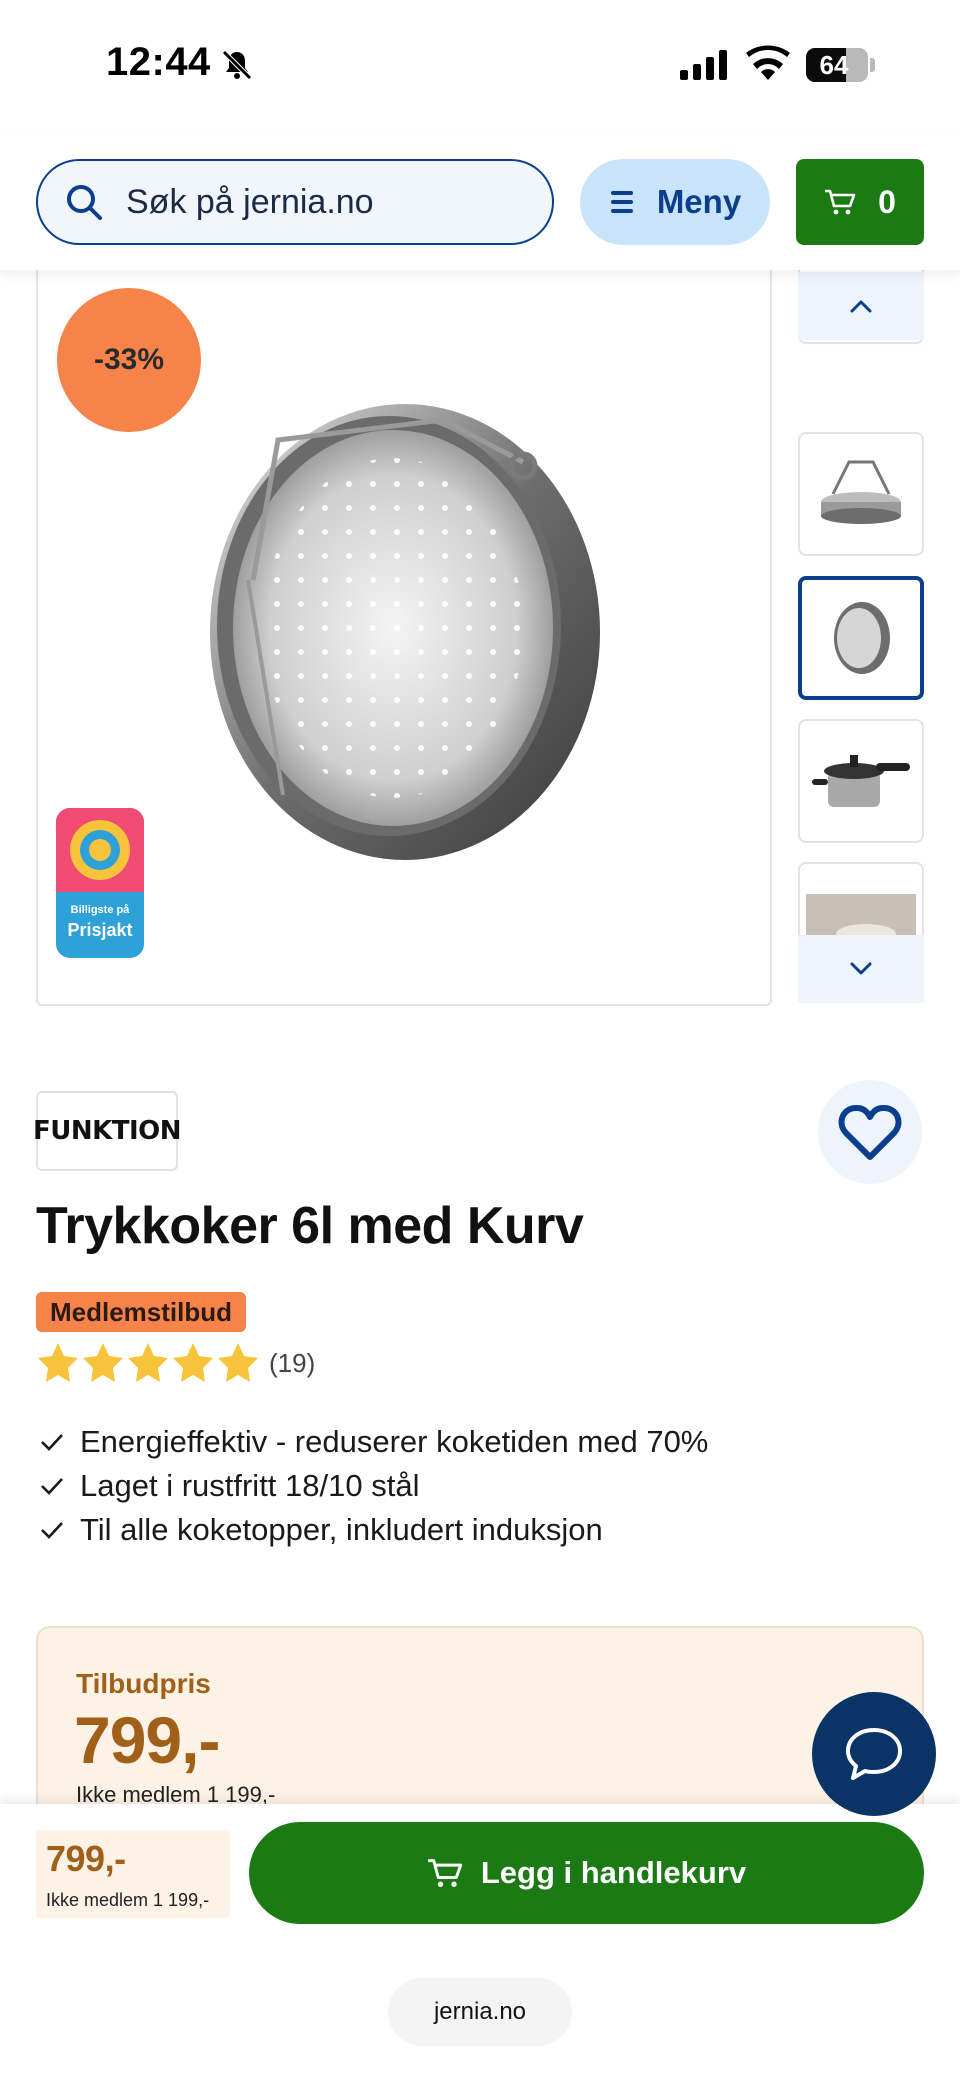 This screenshot has height=2081, width=960. I want to click on rating: (19), so click(175, 1363).